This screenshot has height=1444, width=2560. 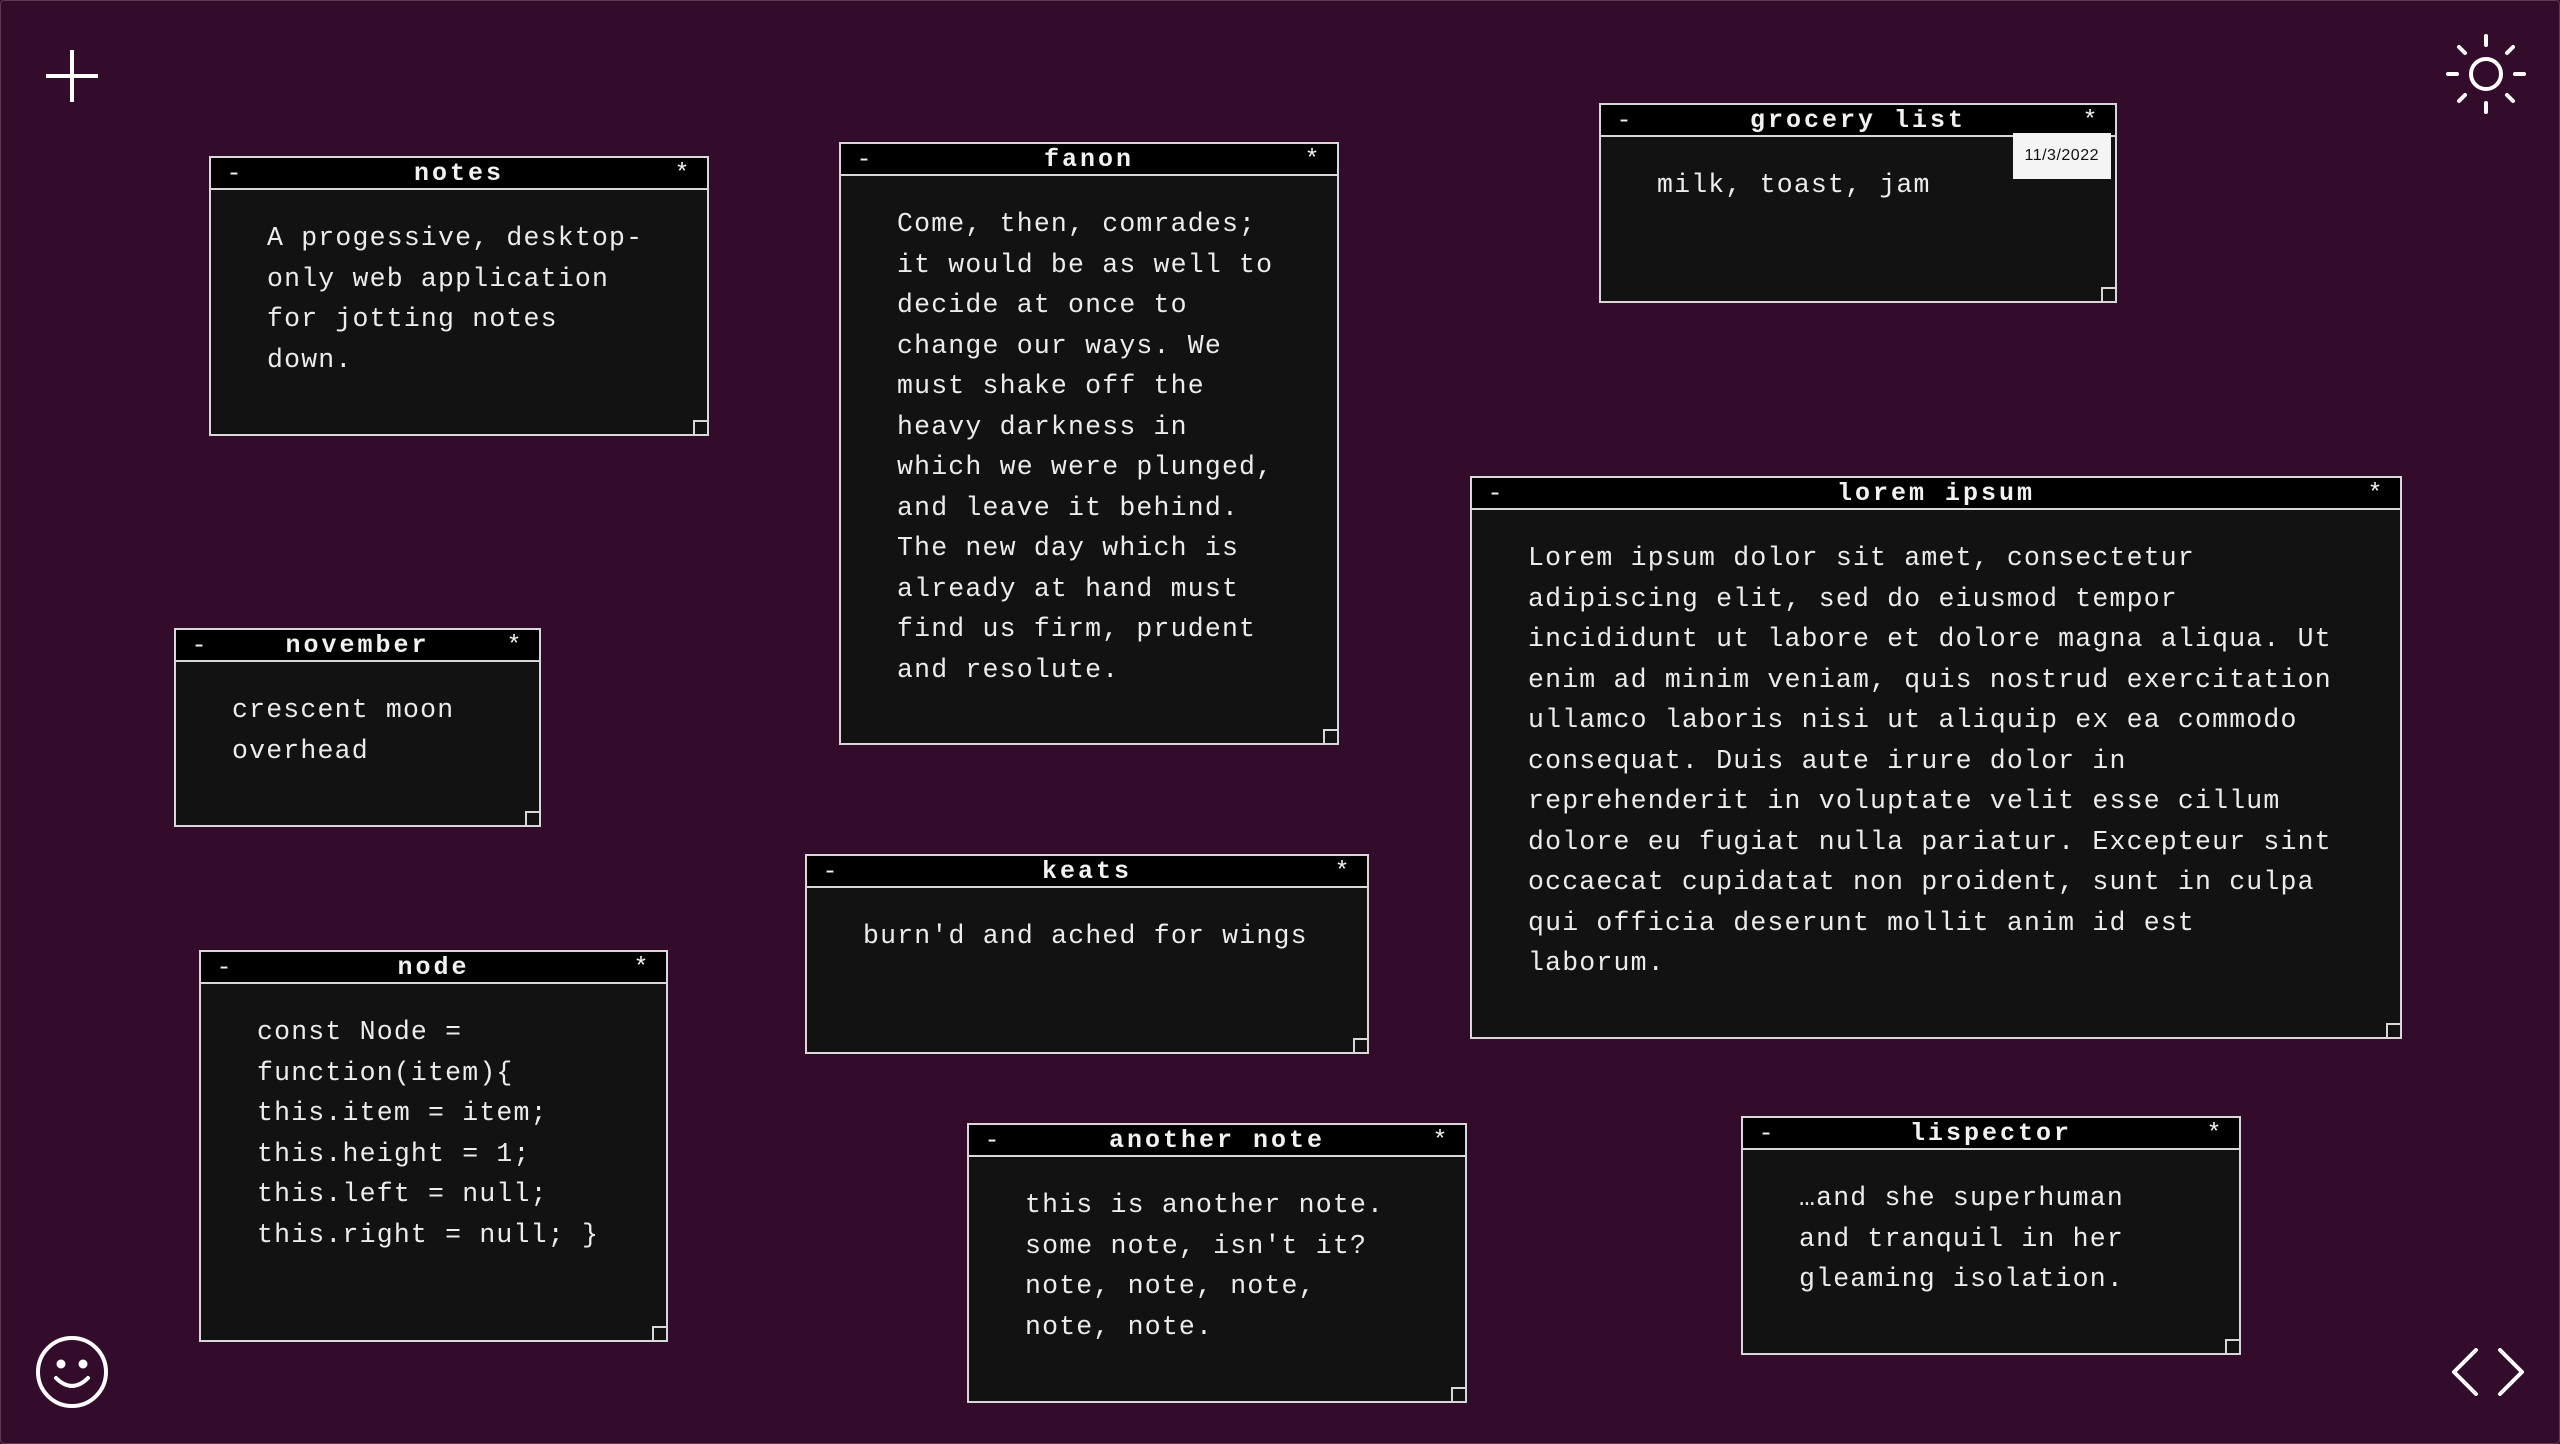 I want to click on plus-icon, so click(x=72, y=76).